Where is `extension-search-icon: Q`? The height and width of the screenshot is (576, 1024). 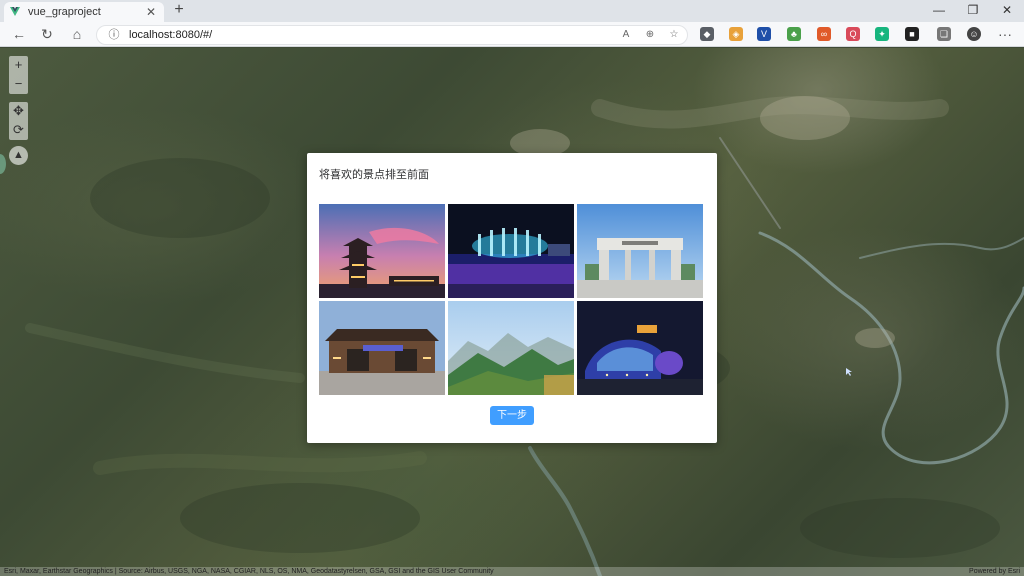 extension-search-icon: Q is located at coordinates (853, 34).